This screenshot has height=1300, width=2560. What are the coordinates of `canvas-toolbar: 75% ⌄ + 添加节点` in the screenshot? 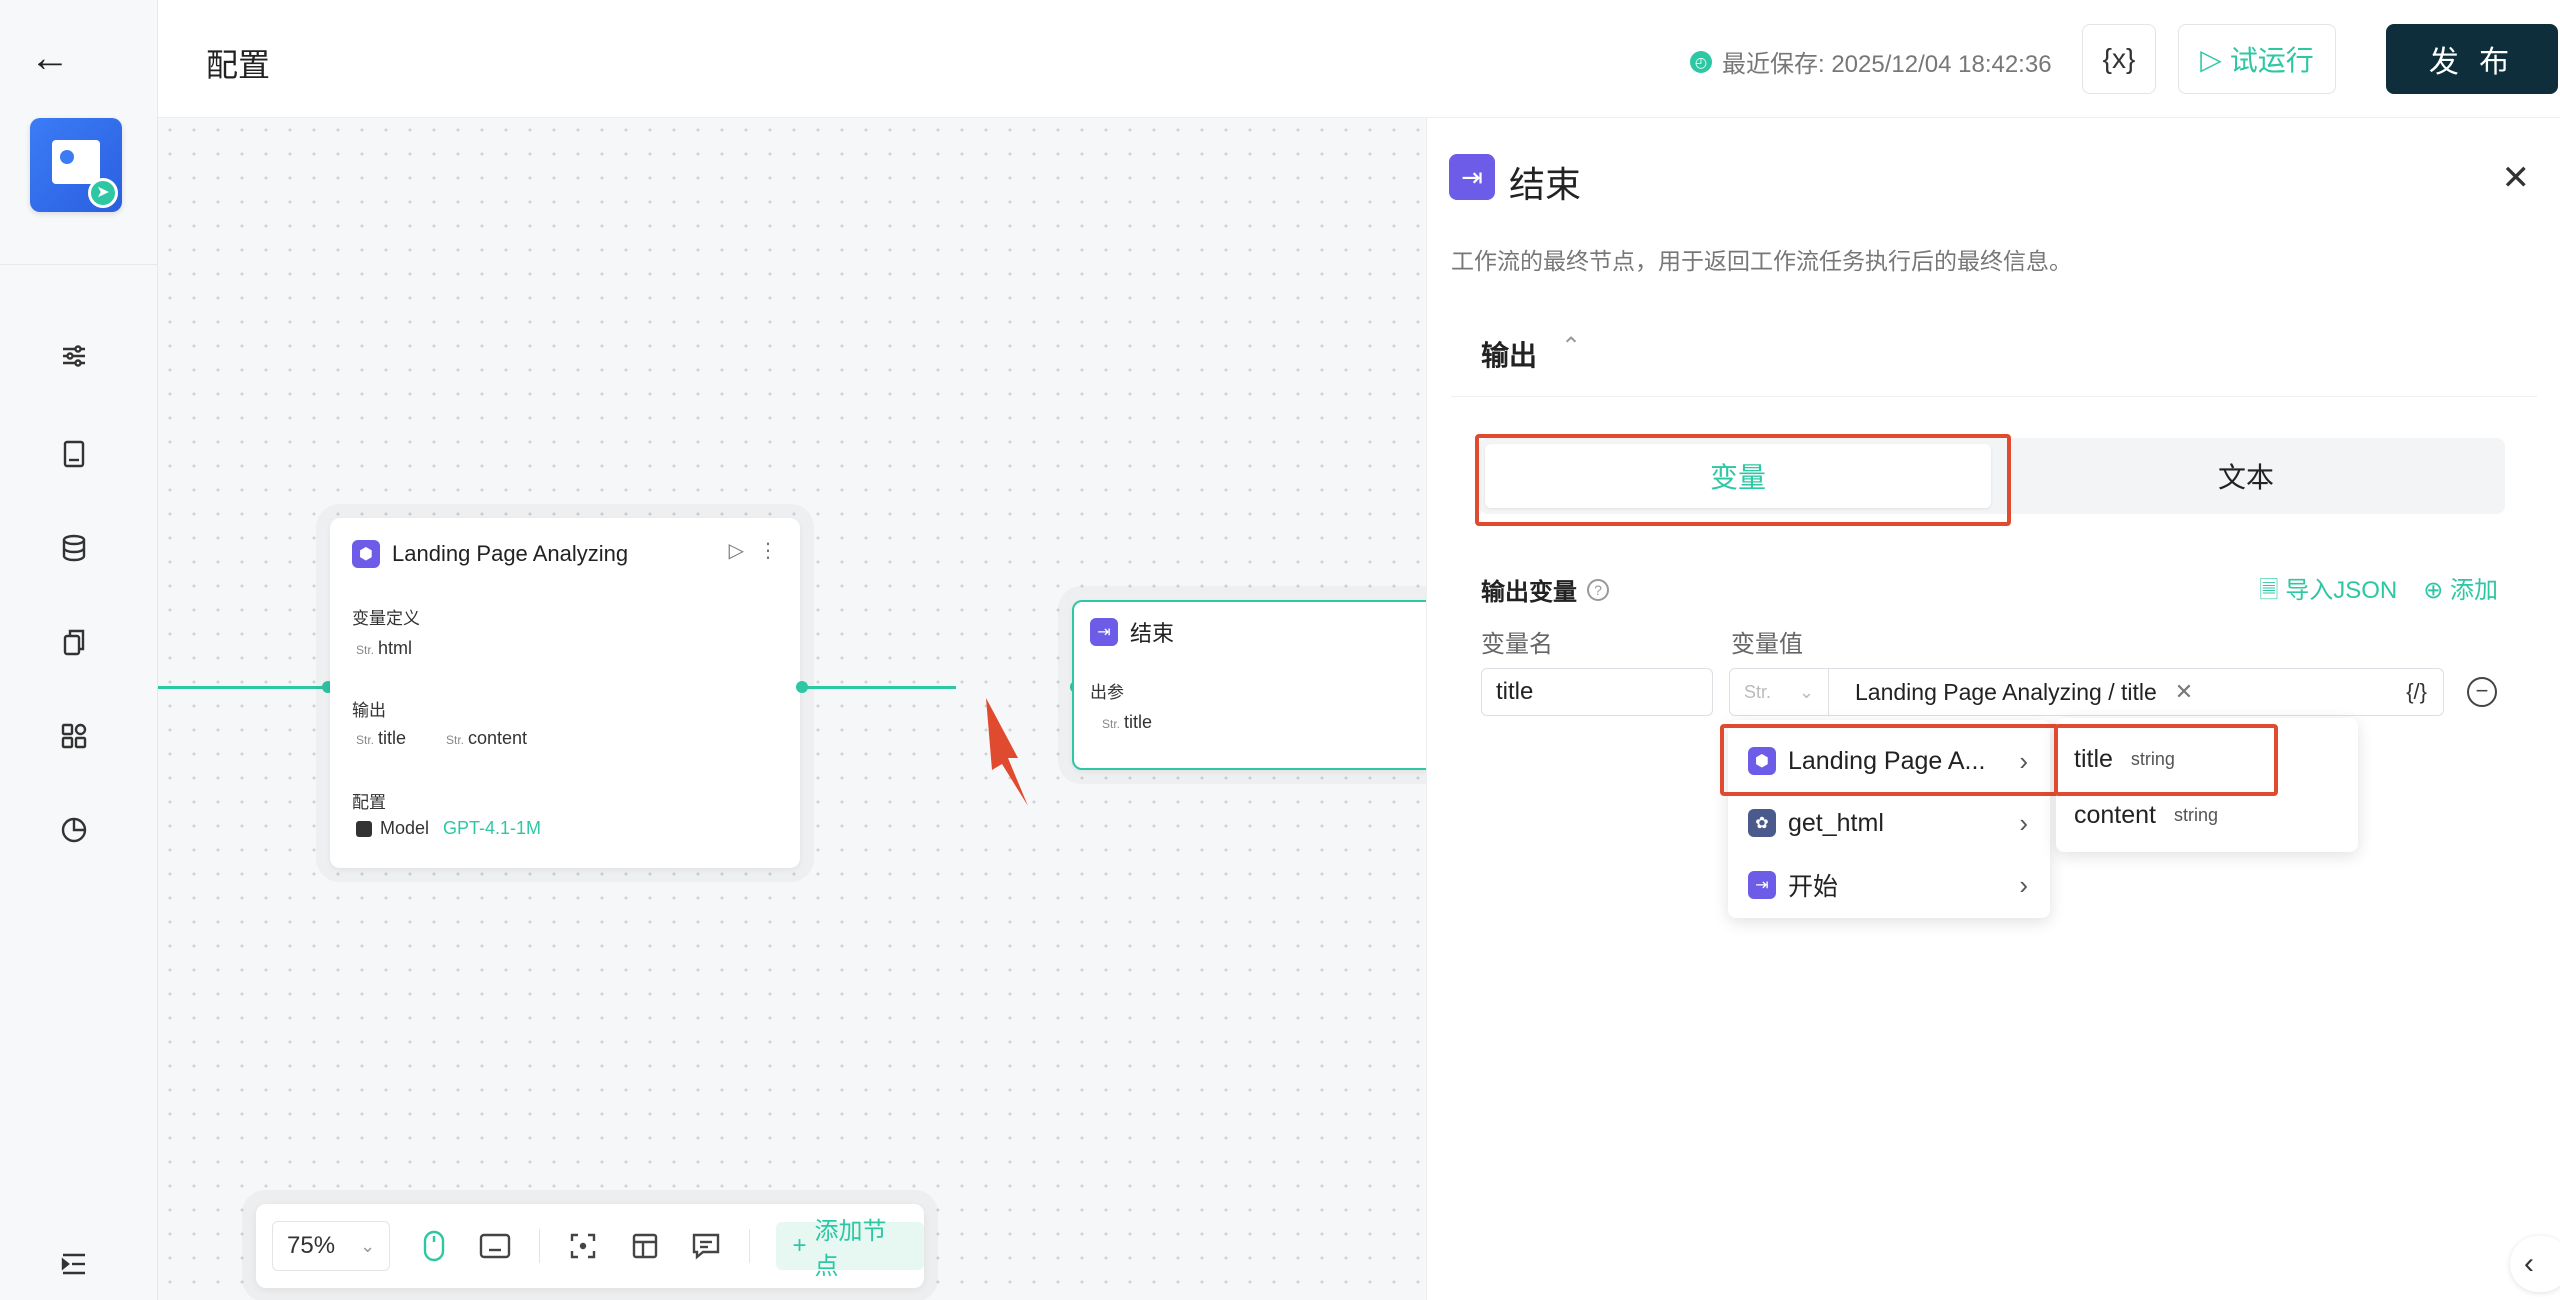 It's located at (590, 1246).